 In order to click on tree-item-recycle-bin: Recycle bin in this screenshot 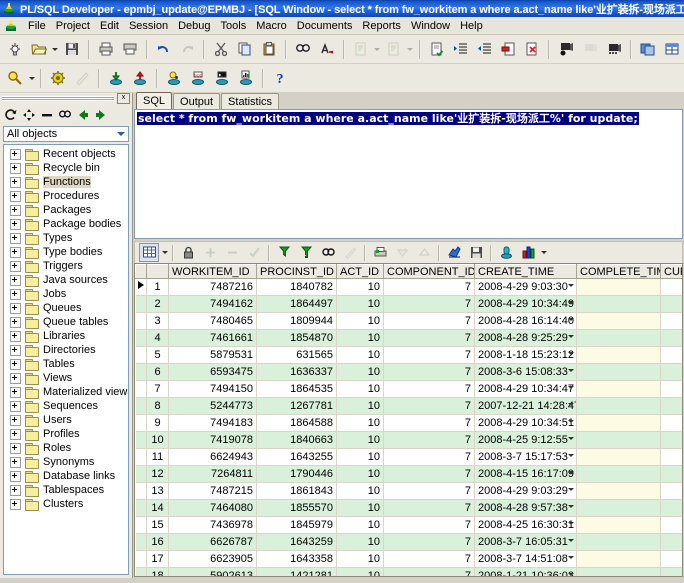, I will do `click(66, 168)`.